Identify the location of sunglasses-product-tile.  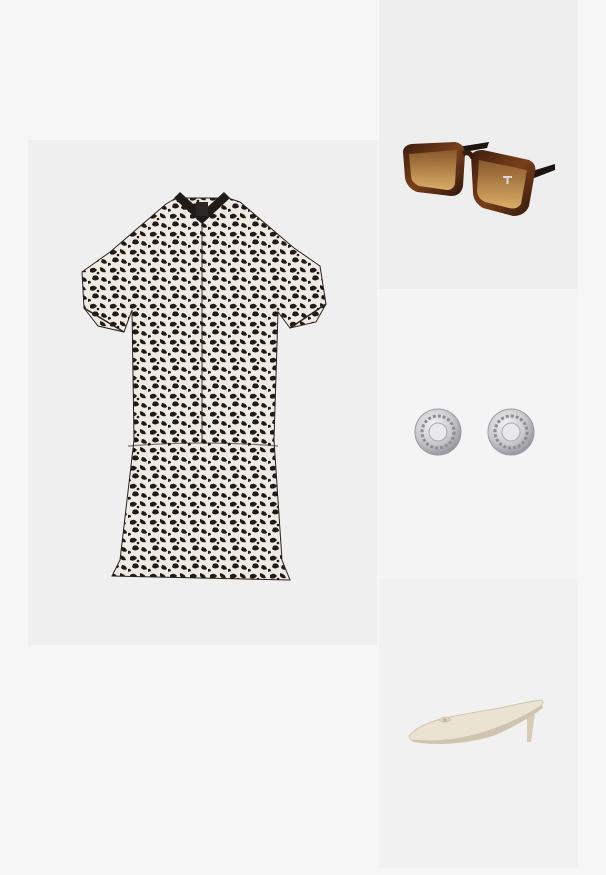
(478, 144).